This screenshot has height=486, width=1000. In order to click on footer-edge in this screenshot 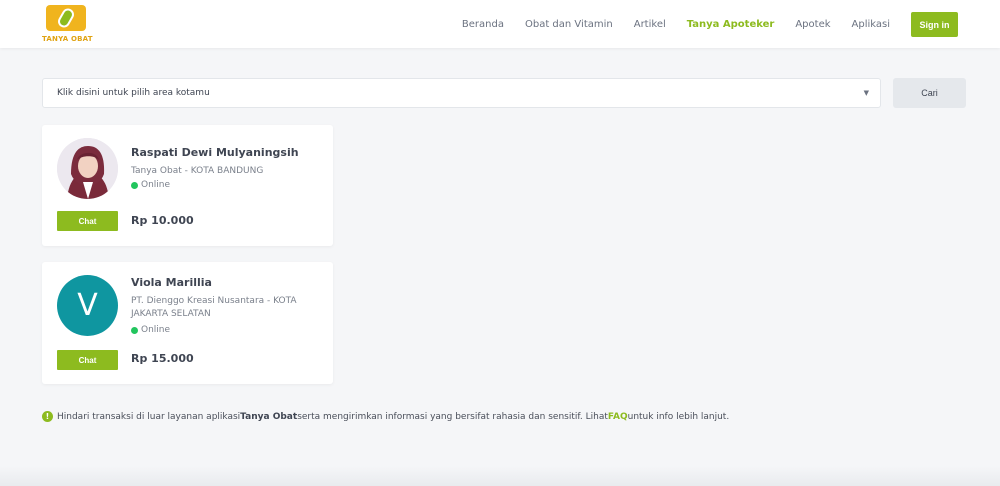, I will do `click(500, 476)`.